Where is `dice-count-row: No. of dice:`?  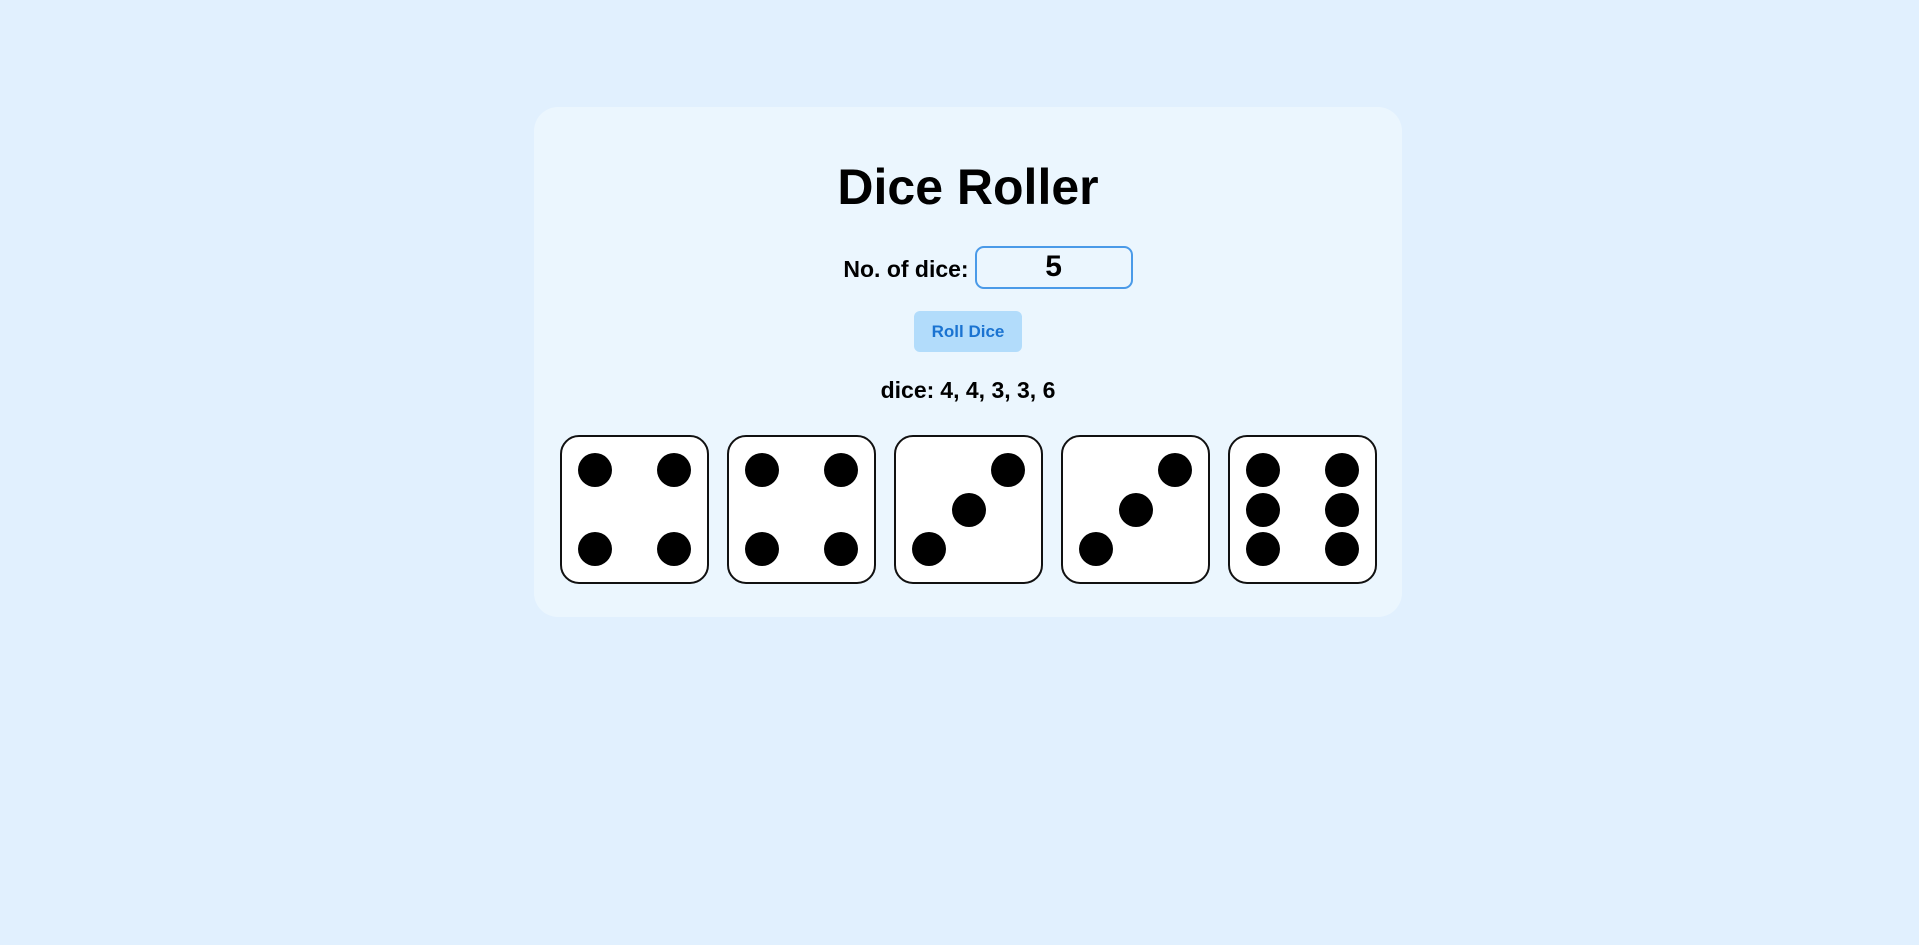
dice-count-row: No. of dice: is located at coordinates (988, 267).